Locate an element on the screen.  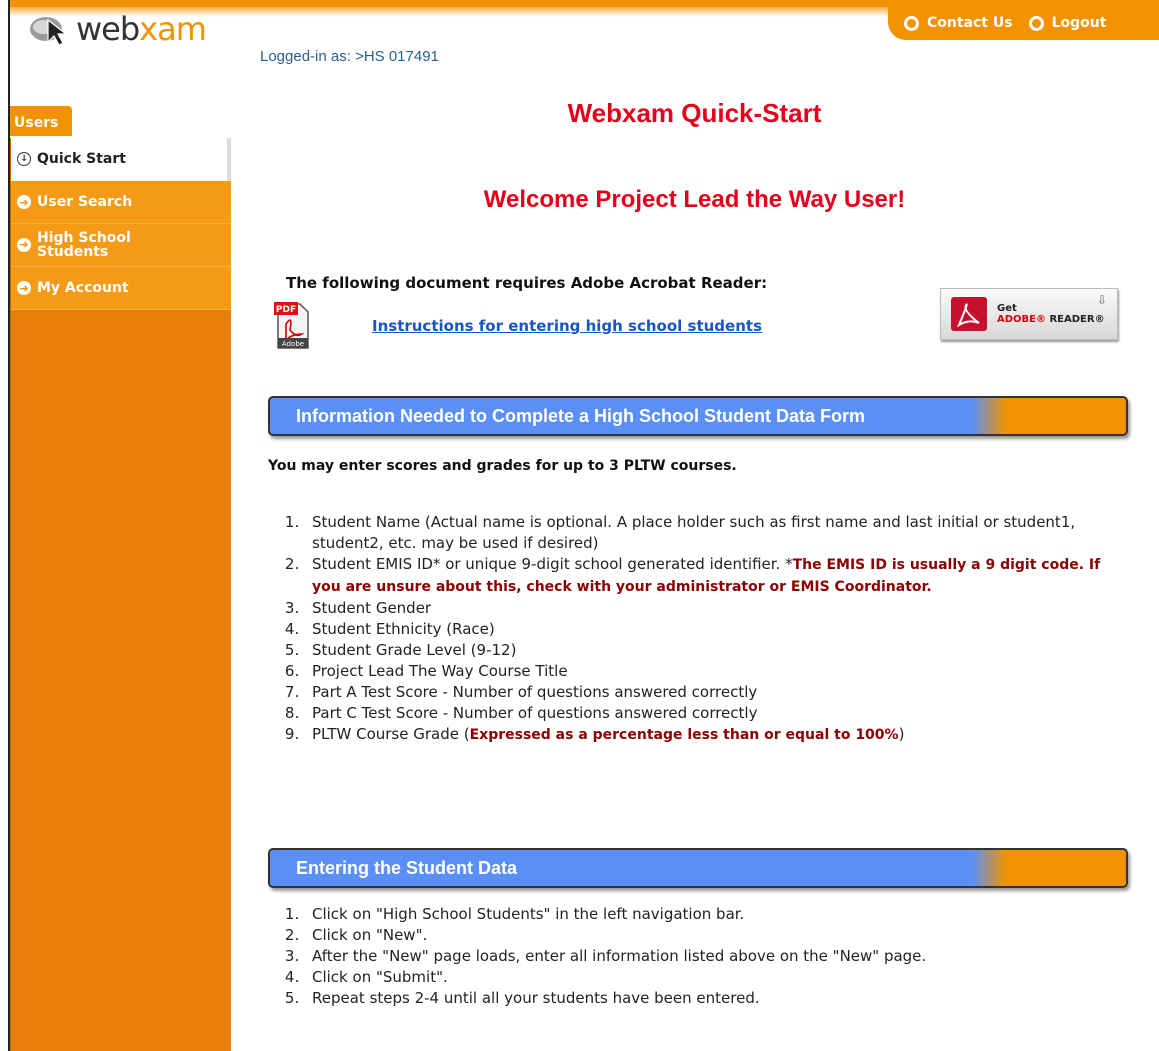
list-item-text: Student Gender is located at coordinates (372, 608).